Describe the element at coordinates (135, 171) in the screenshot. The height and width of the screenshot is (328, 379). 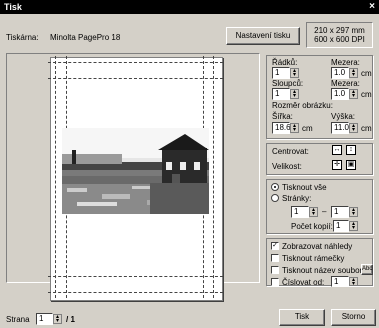
I see `photo-preview` at that location.